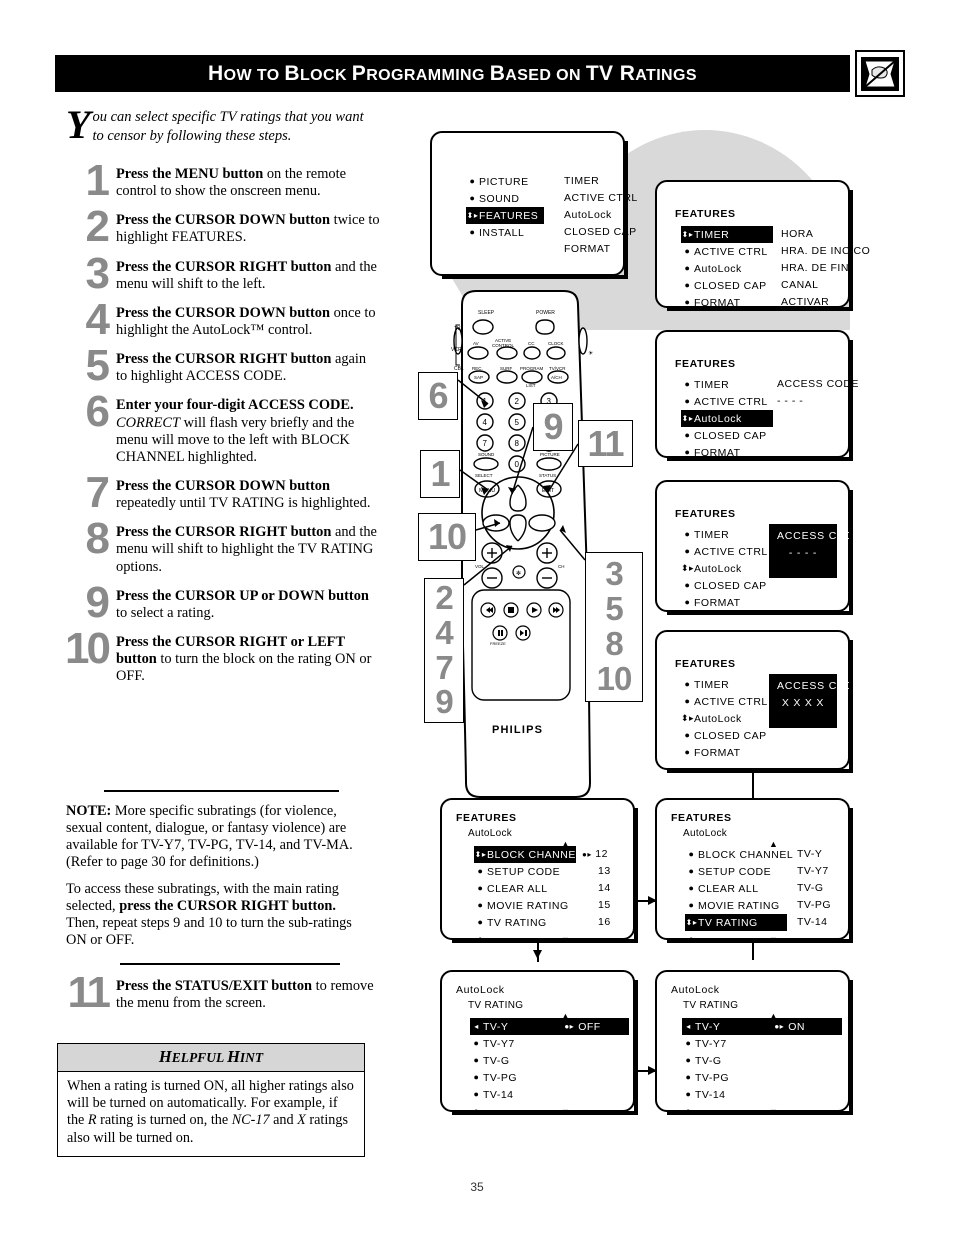  I want to click on menu-label: CLOSED CAP, so click(730, 435).